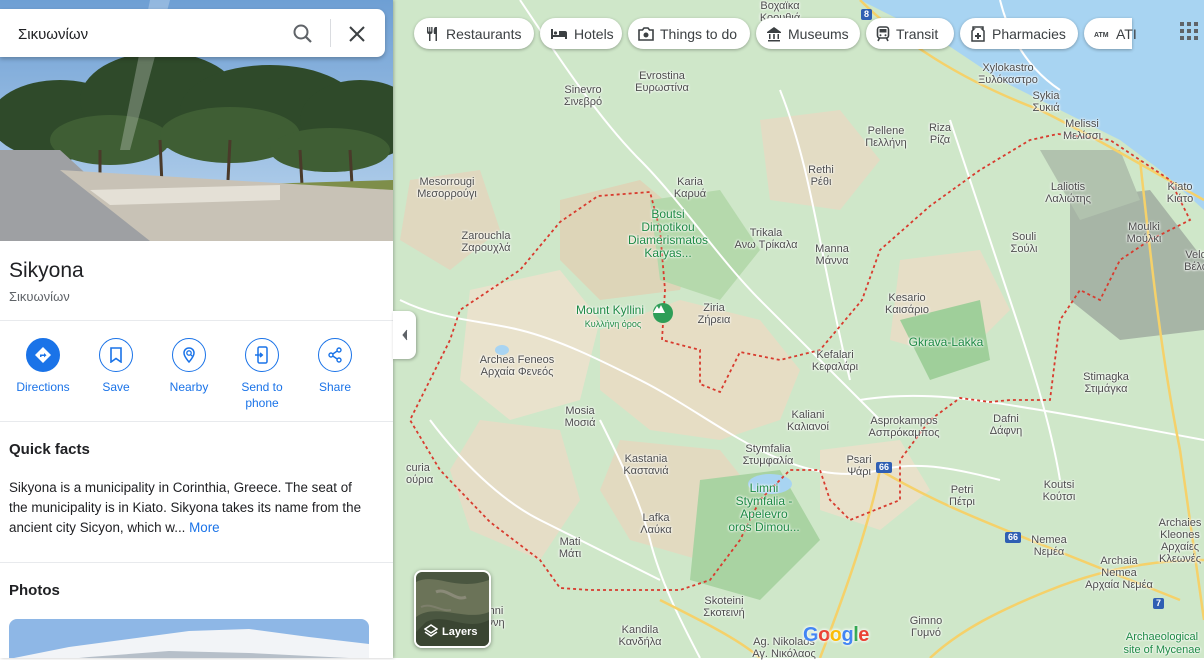 This screenshot has width=1204, height=660. What do you see at coordinates (1024, 243) in the screenshot?
I see `map-label-souli: Souli Σούλι` at bounding box center [1024, 243].